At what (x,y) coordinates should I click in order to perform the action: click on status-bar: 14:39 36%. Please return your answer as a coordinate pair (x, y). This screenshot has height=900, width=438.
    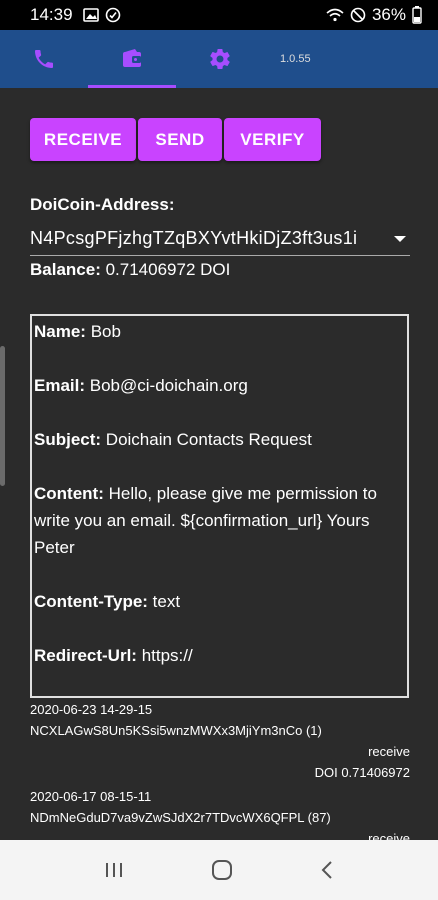
    Looking at the image, I should click on (219, 15).